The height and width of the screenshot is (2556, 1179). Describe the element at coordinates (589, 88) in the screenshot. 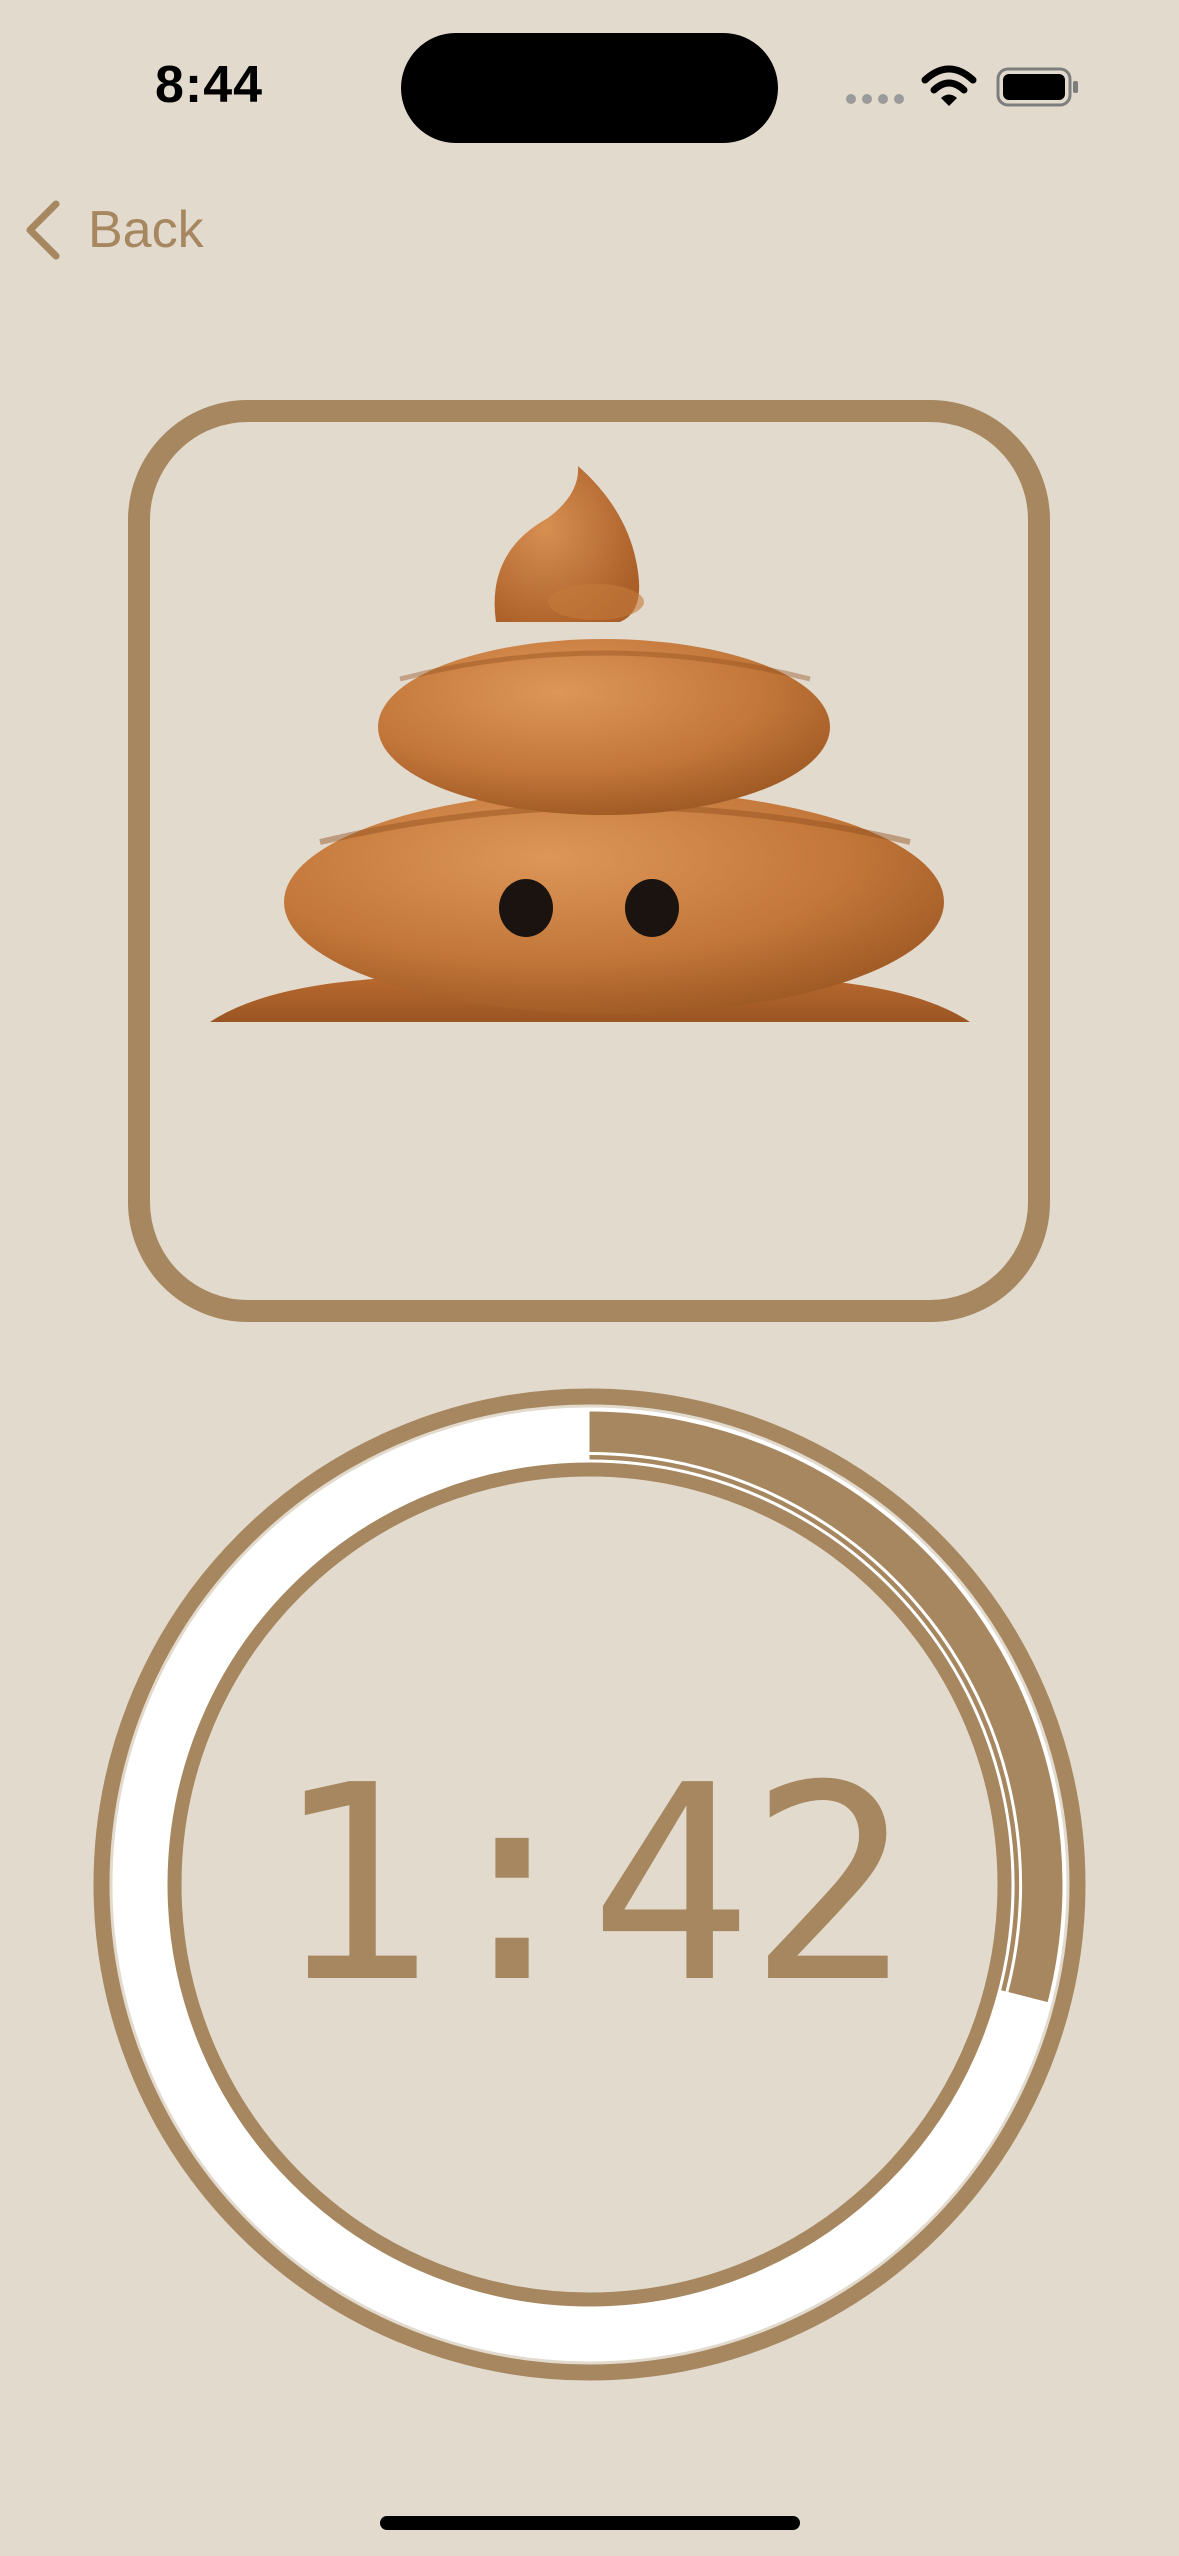

I see `dynamic-island` at that location.